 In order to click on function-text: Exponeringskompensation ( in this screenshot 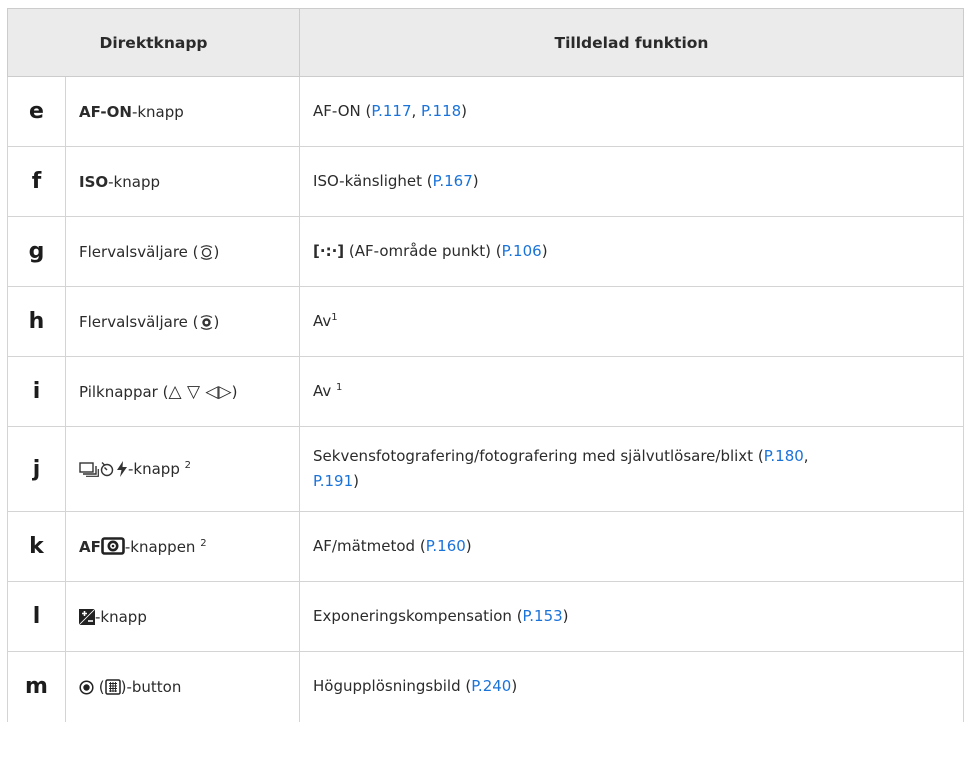, I will do `click(418, 616)`.